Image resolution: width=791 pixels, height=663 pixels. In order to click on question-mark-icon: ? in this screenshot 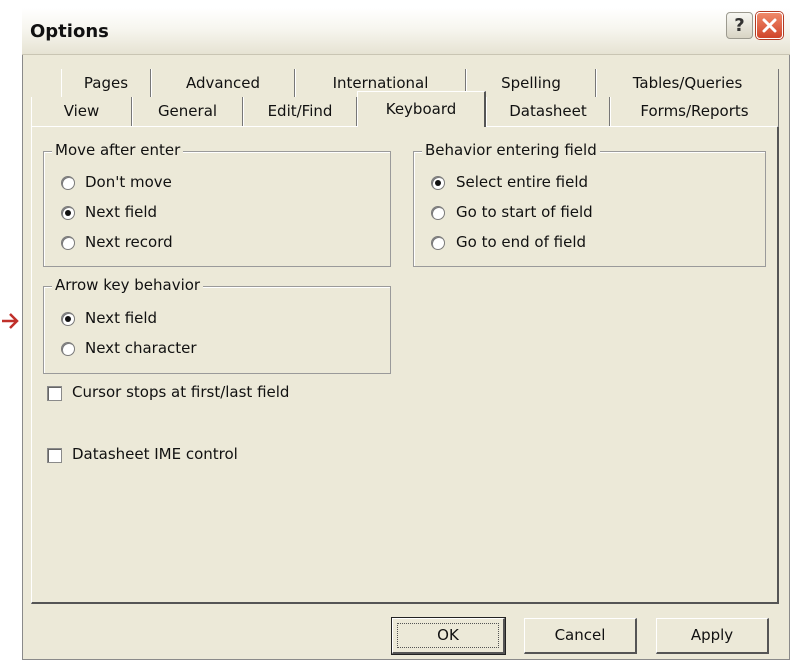, I will do `click(739, 25)`.